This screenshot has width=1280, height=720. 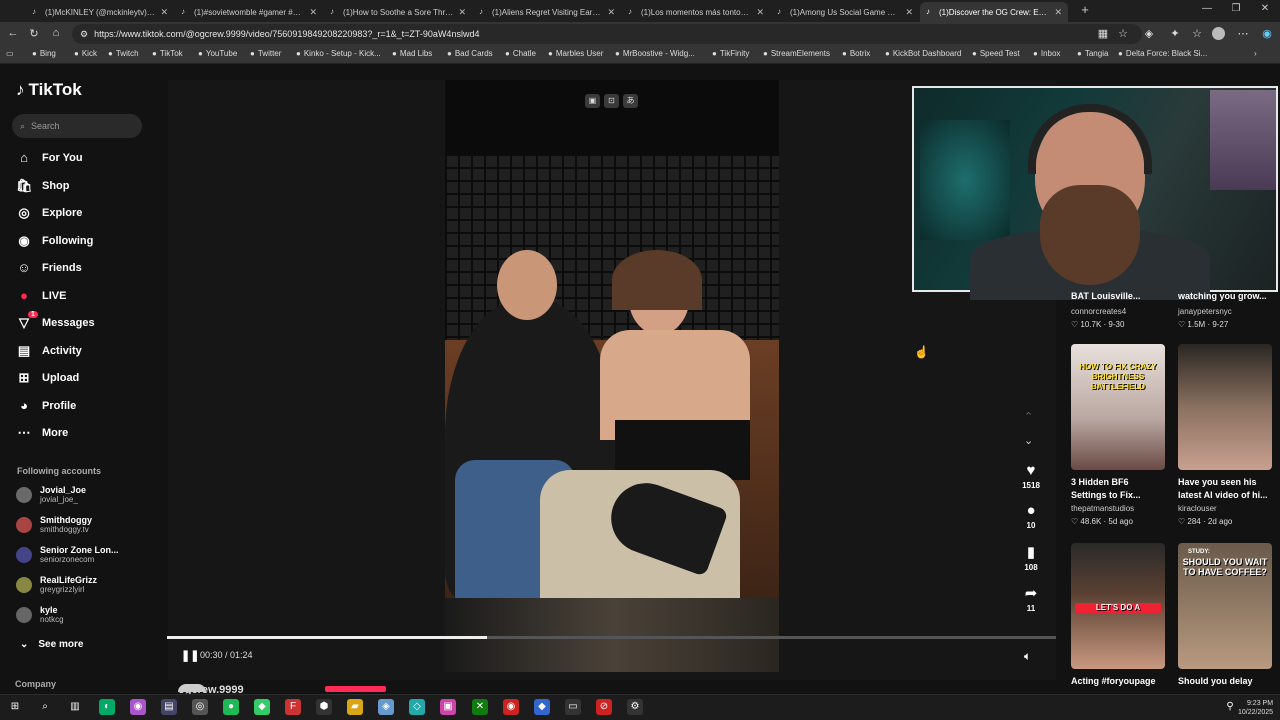 What do you see at coordinates (1225, 606) in the screenshot?
I see `video-thumbnail: STUDY: SHOULD YOU WAIT TO HAVE COFFEE?` at bounding box center [1225, 606].